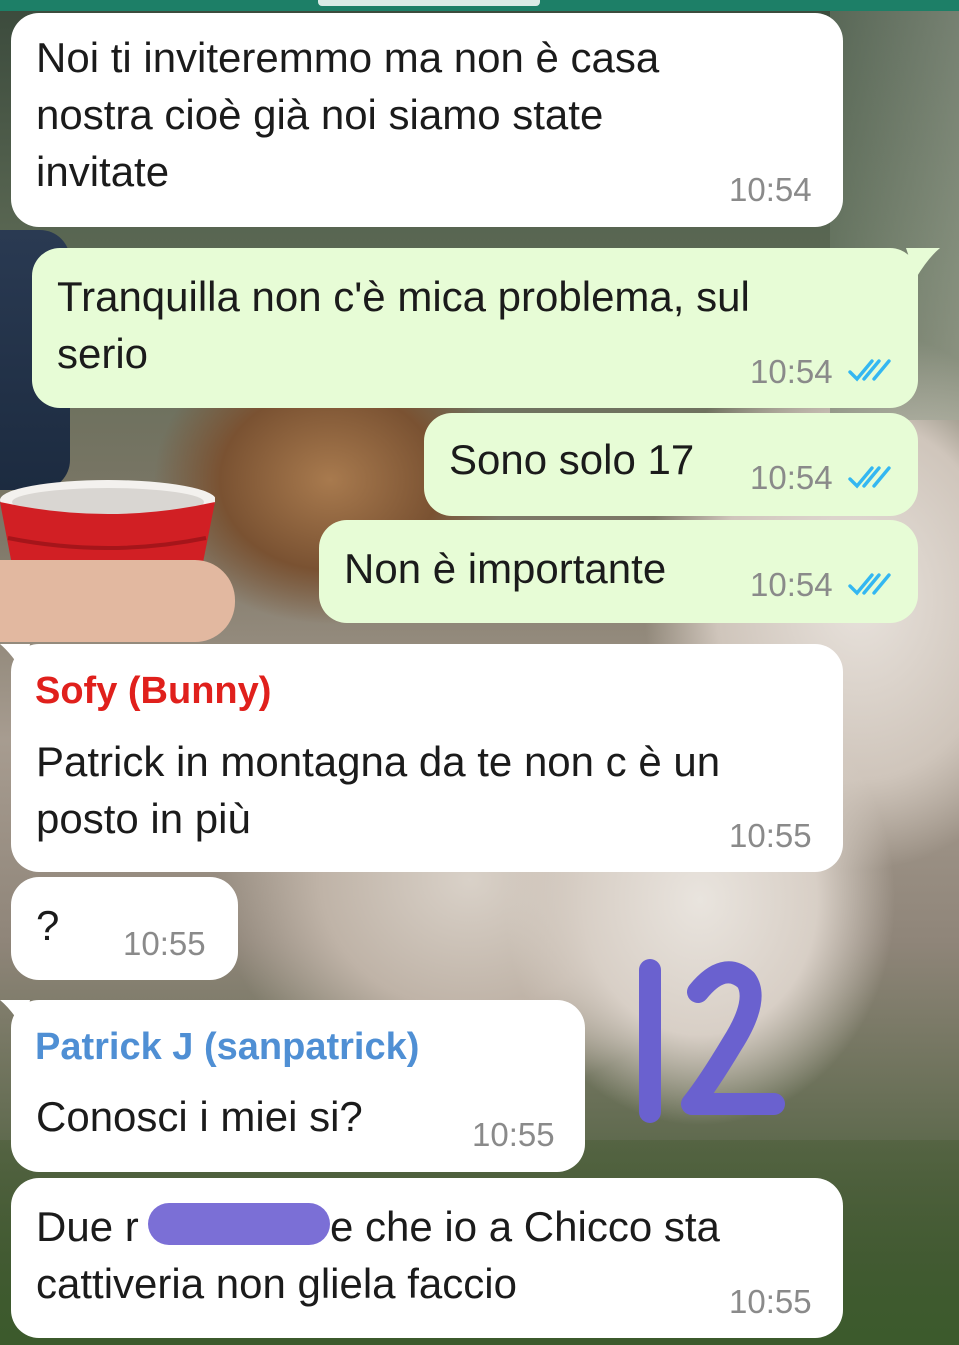 The height and width of the screenshot is (1345, 959). Describe the element at coordinates (348, 57) in the screenshot. I see `message-text-line: Noi ti inviteremmo ma non è casa` at that location.